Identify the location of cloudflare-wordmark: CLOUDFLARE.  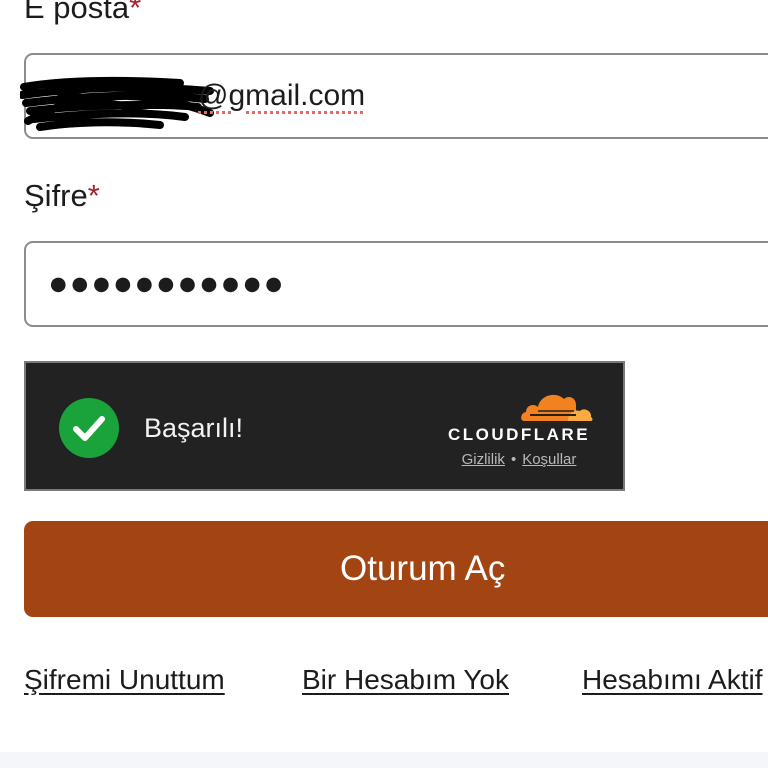
(519, 434).